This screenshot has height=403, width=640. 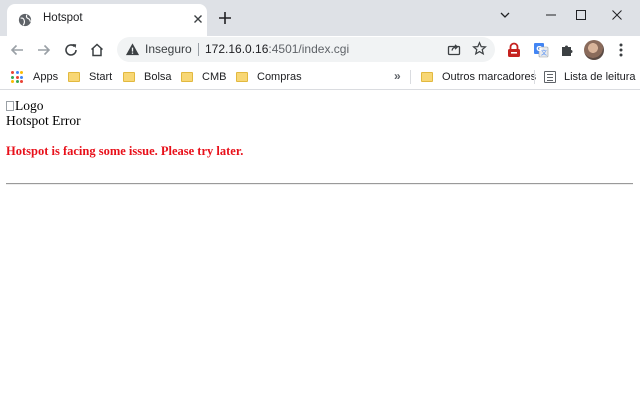 I want to click on tab-strip: Hotspot, so click(x=320, y=18).